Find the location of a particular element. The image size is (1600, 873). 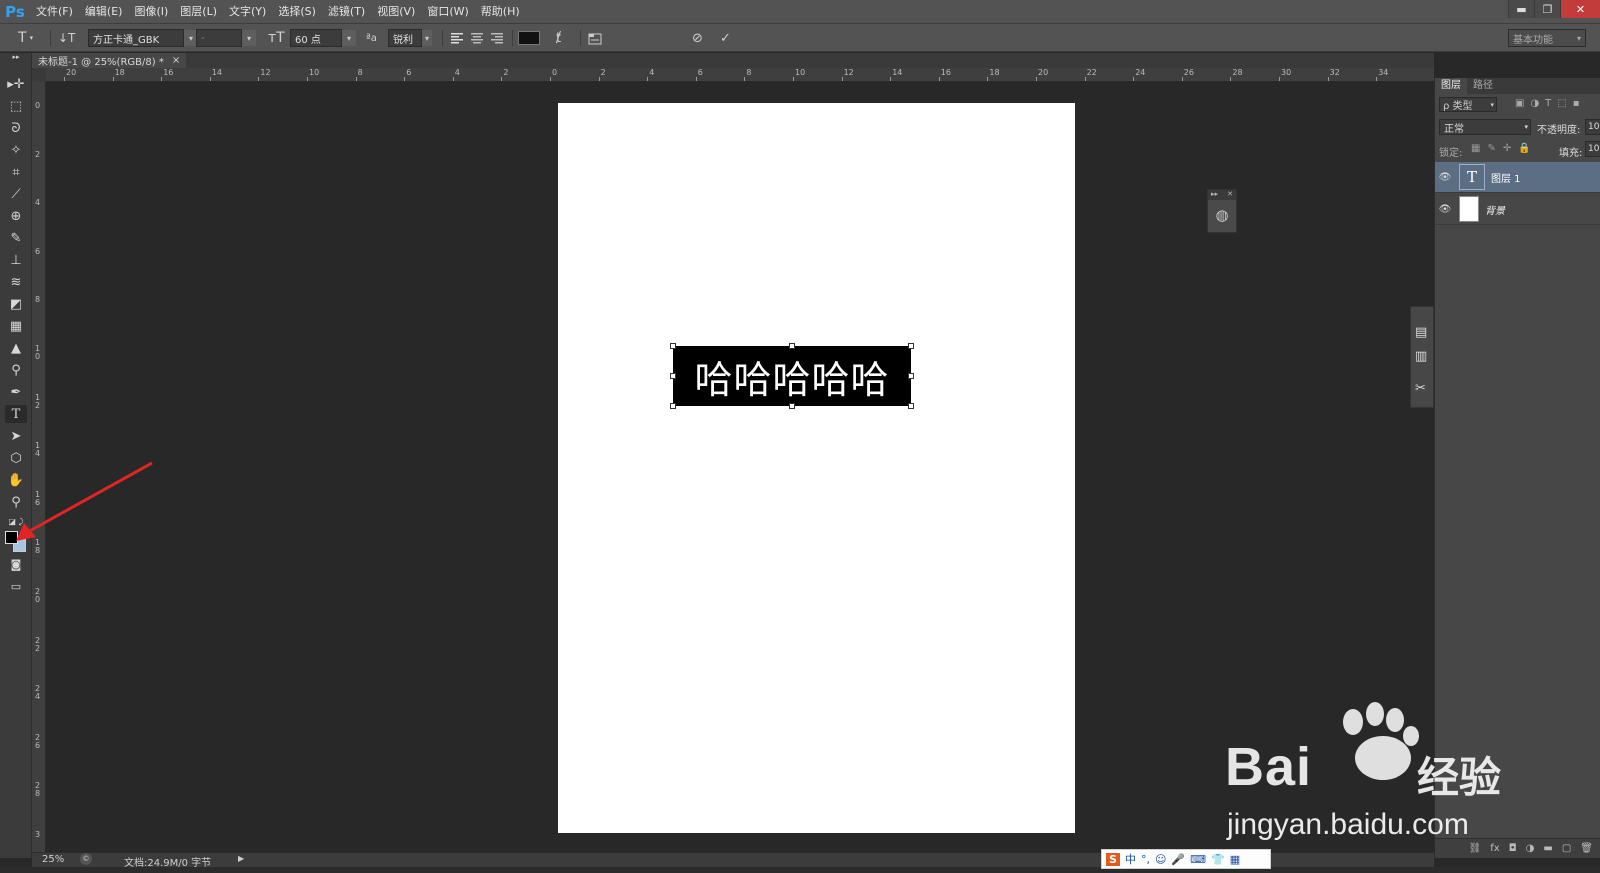

minimize-button: ▬ is located at coordinates (1521, 9).